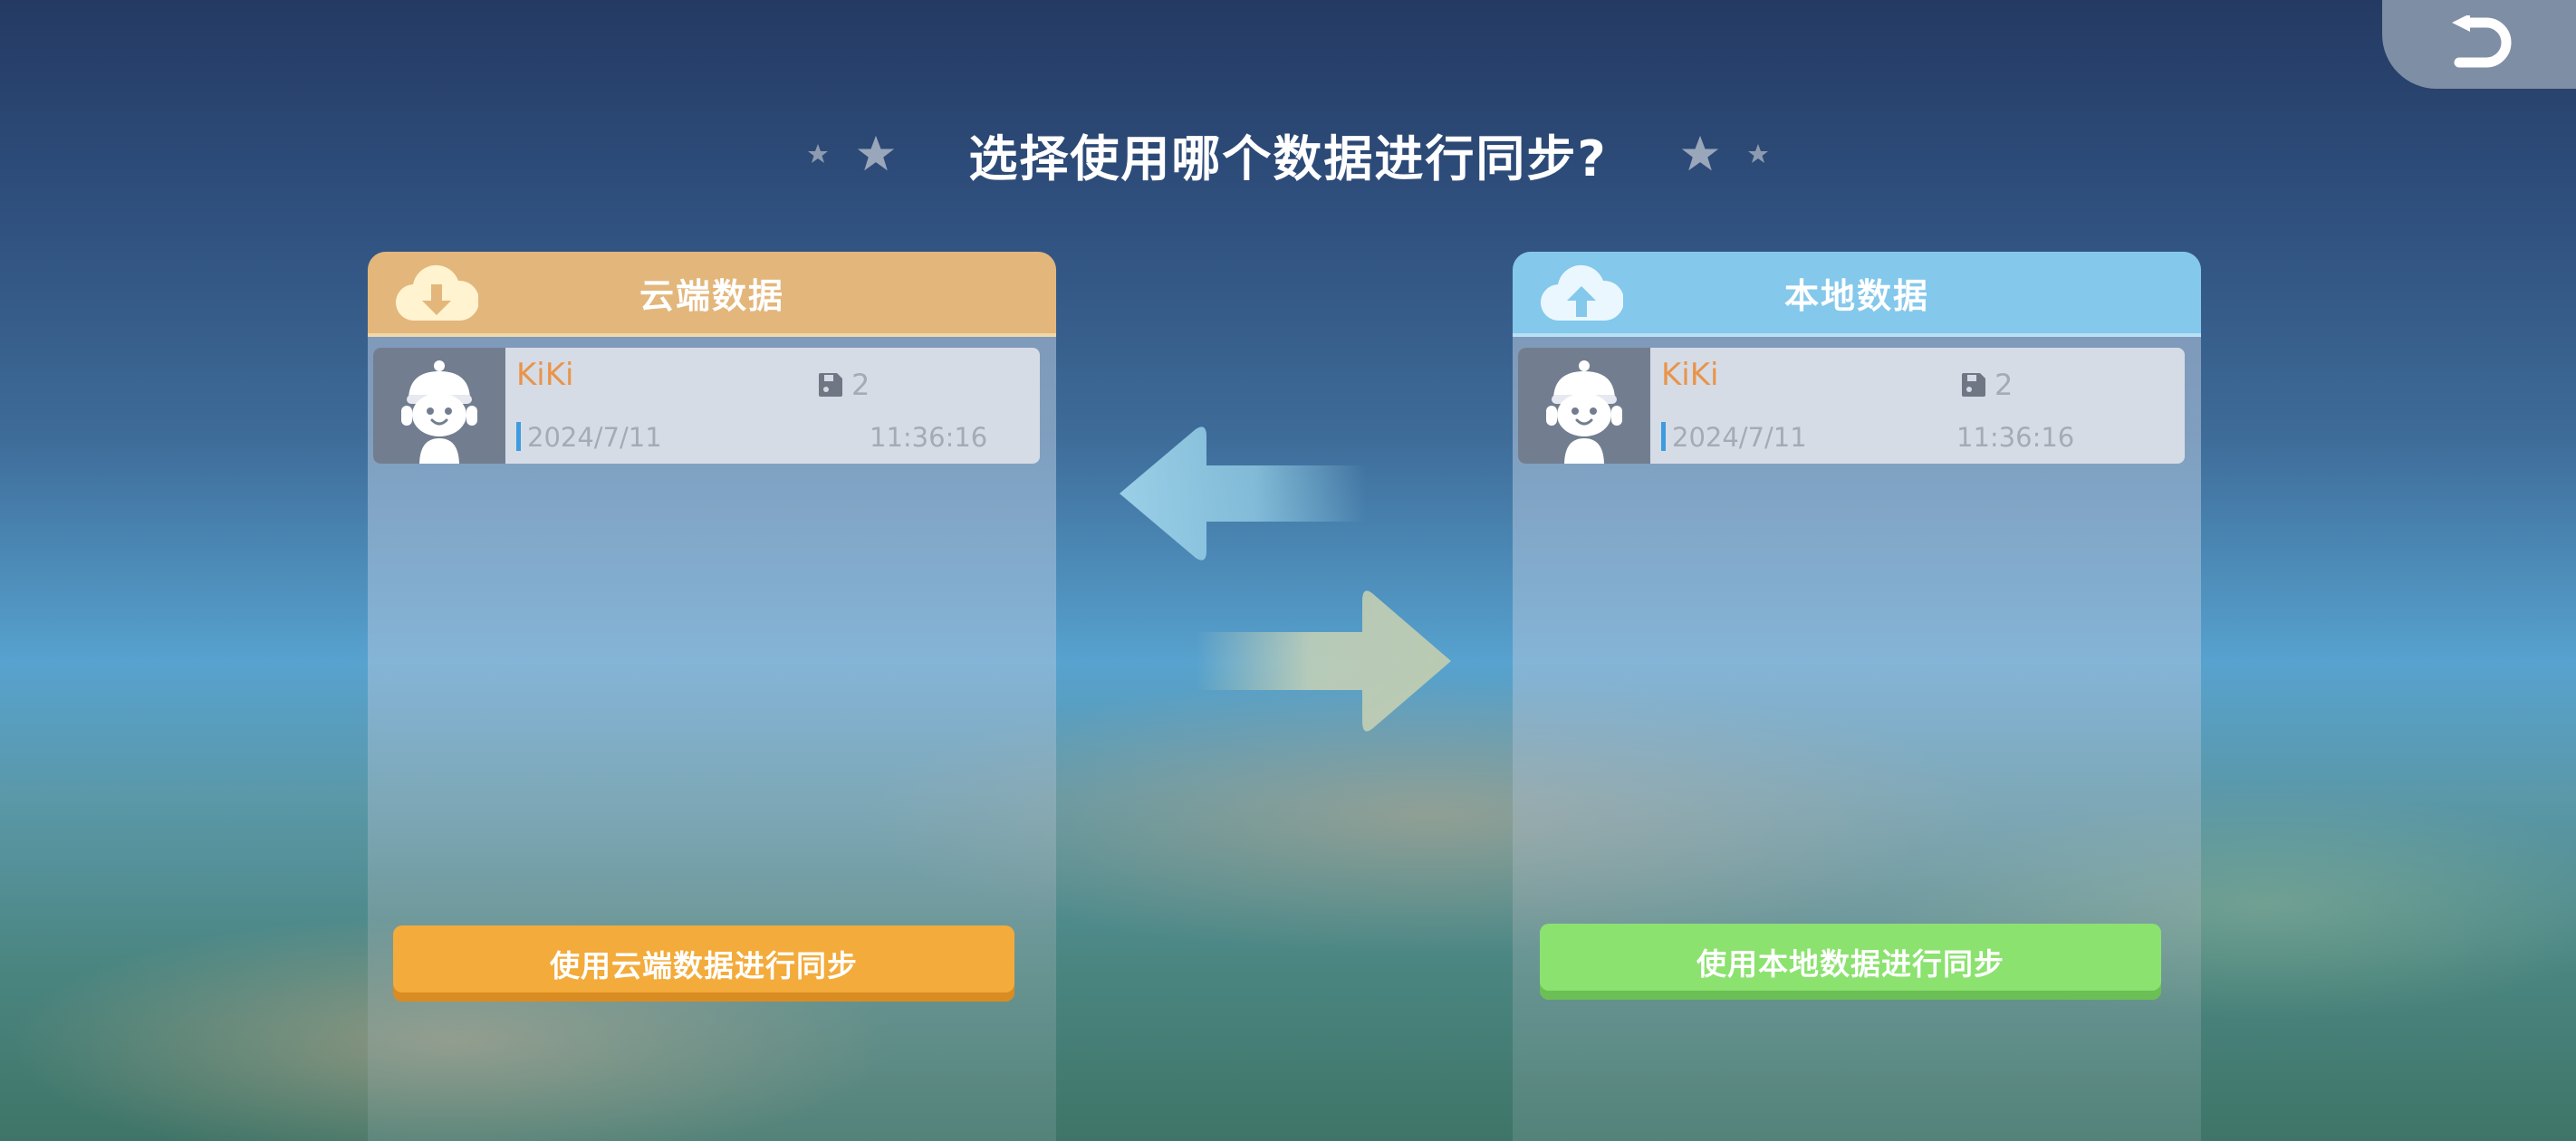 Image resolution: width=2576 pixels, height=1141 pixels. I want to click on cloud-panel-header: 云端数据, so click(712, 294).